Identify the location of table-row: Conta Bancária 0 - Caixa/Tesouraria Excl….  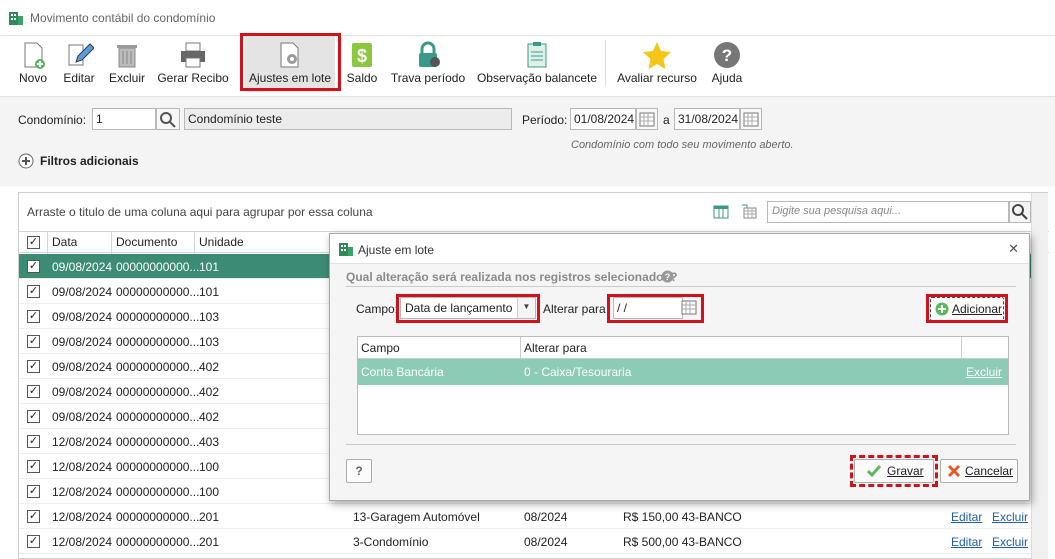
(683, 372).